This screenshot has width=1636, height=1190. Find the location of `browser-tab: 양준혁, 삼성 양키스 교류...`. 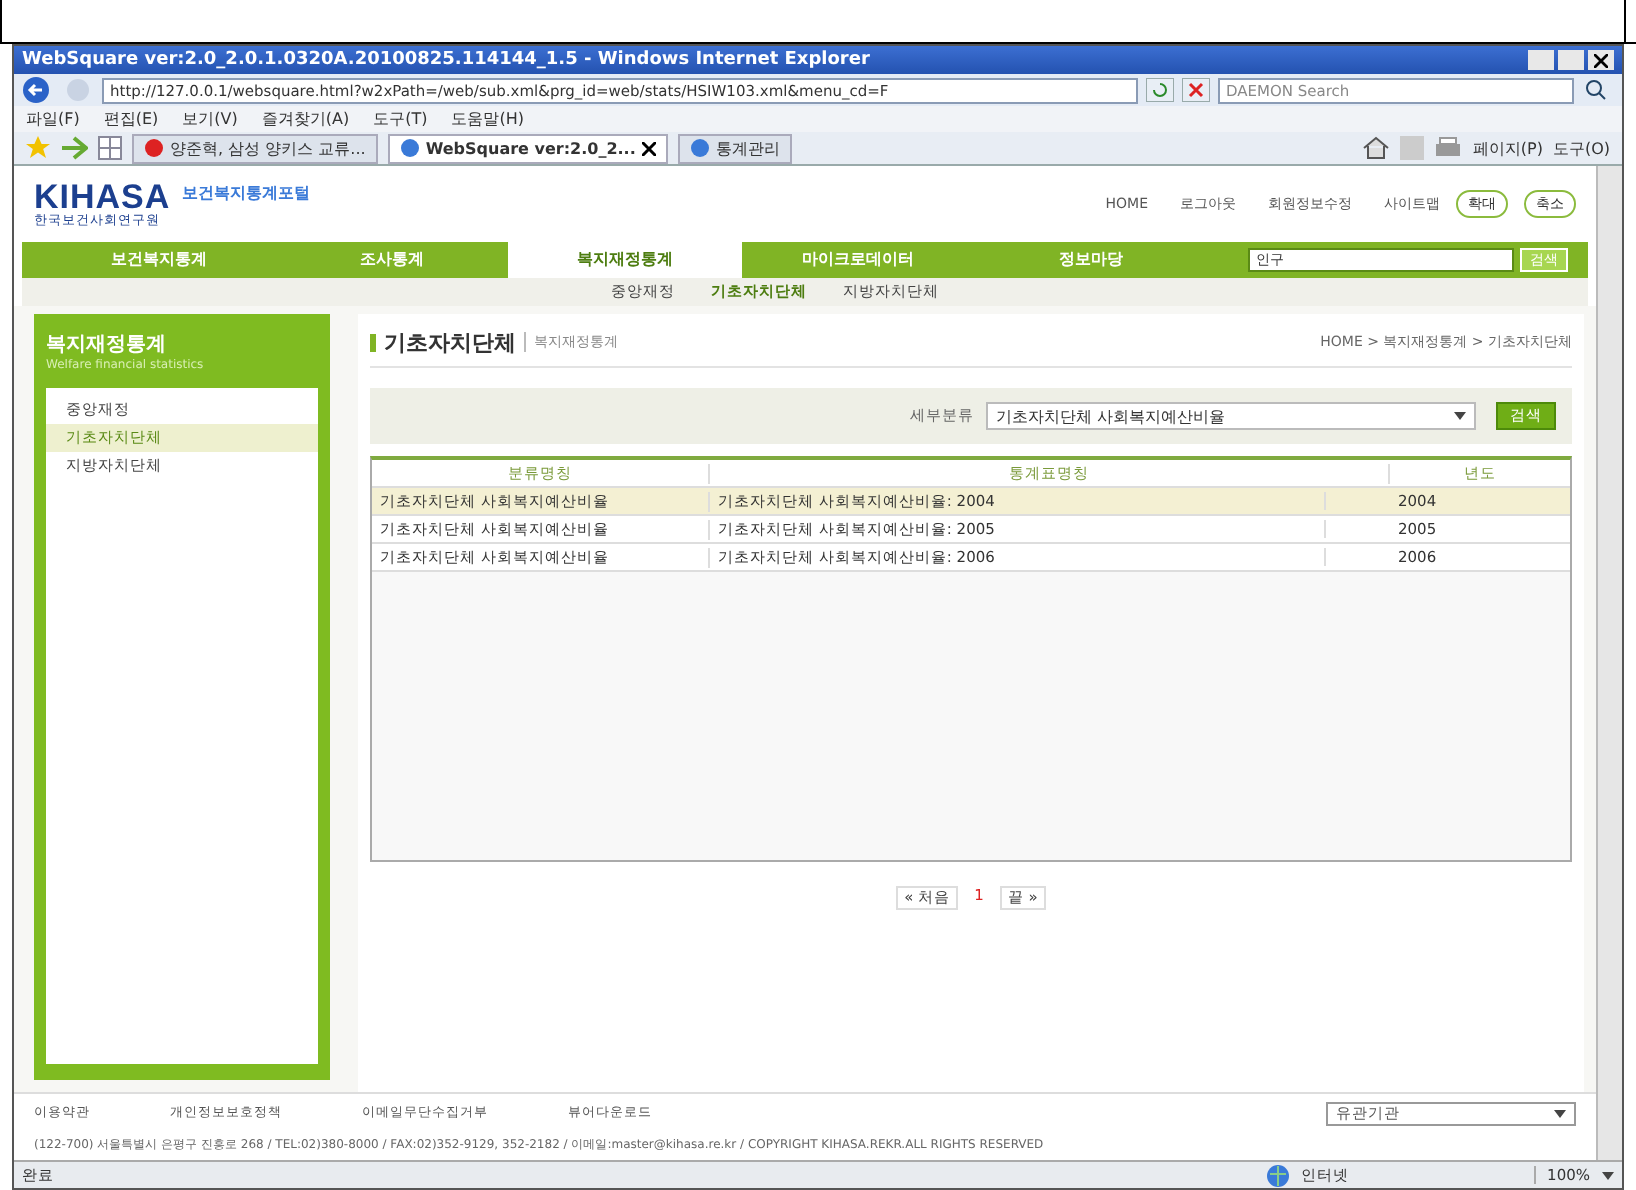

browser-tab: 양준혁, 삼성 양키스 교류... is located at coordinates (255, 148).